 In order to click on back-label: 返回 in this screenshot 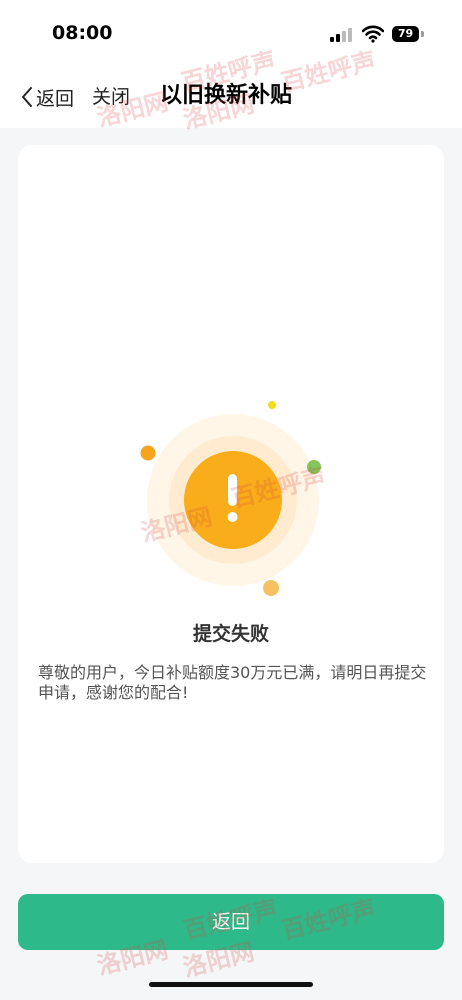, I will do `click(55, 98)`.